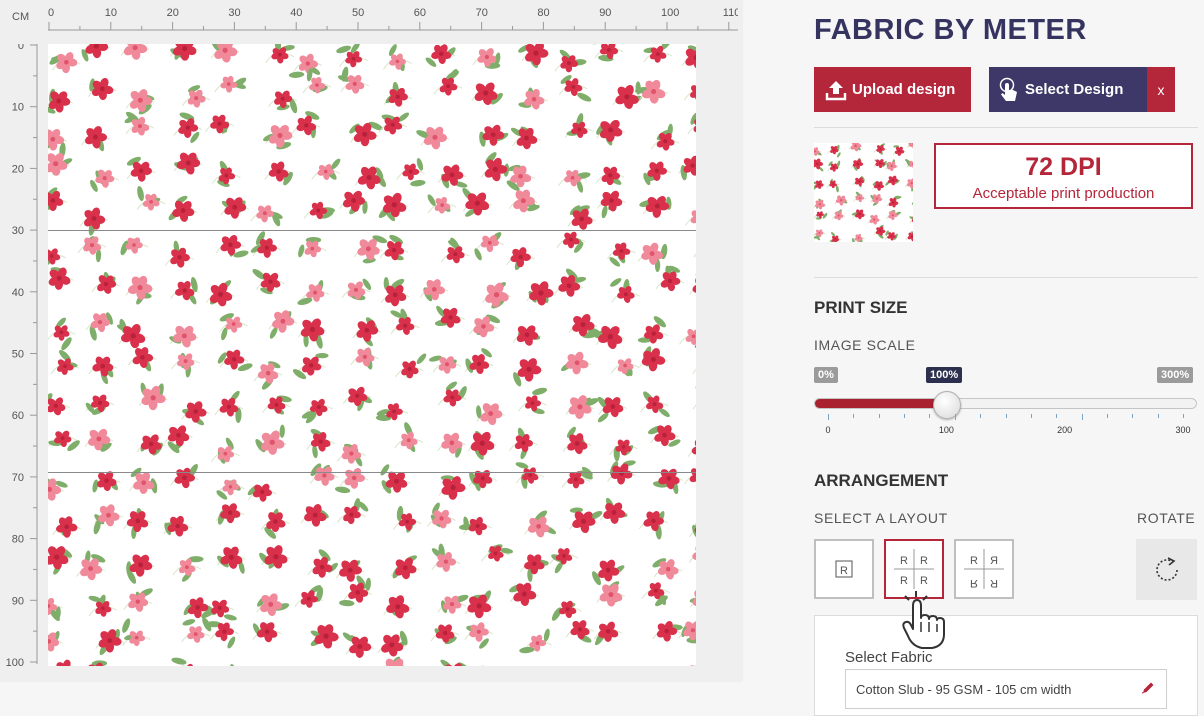 The width and height of the screenshot is (1204, 716). What do you see at coordinates (944, 375) in the screenshot?
I see `scale-current-badge: 100%` at bounding box center [944, 375].